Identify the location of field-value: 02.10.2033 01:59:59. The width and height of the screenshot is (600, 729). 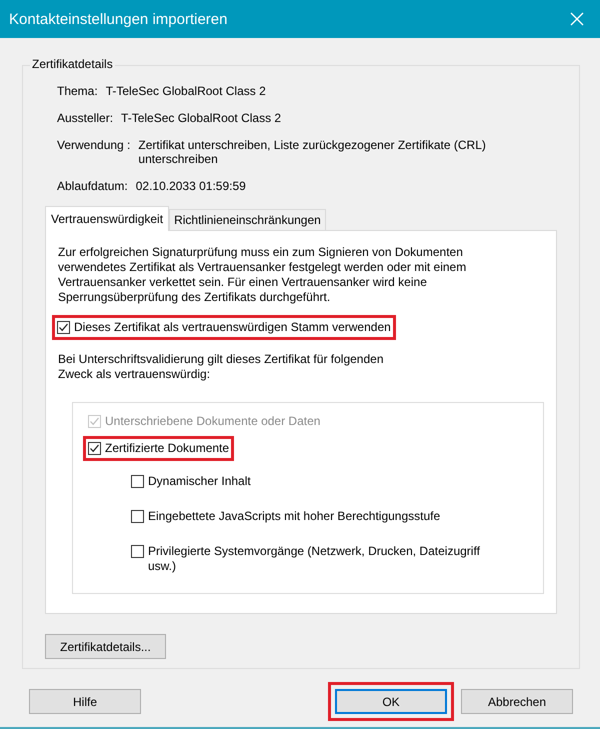
(191, 186).